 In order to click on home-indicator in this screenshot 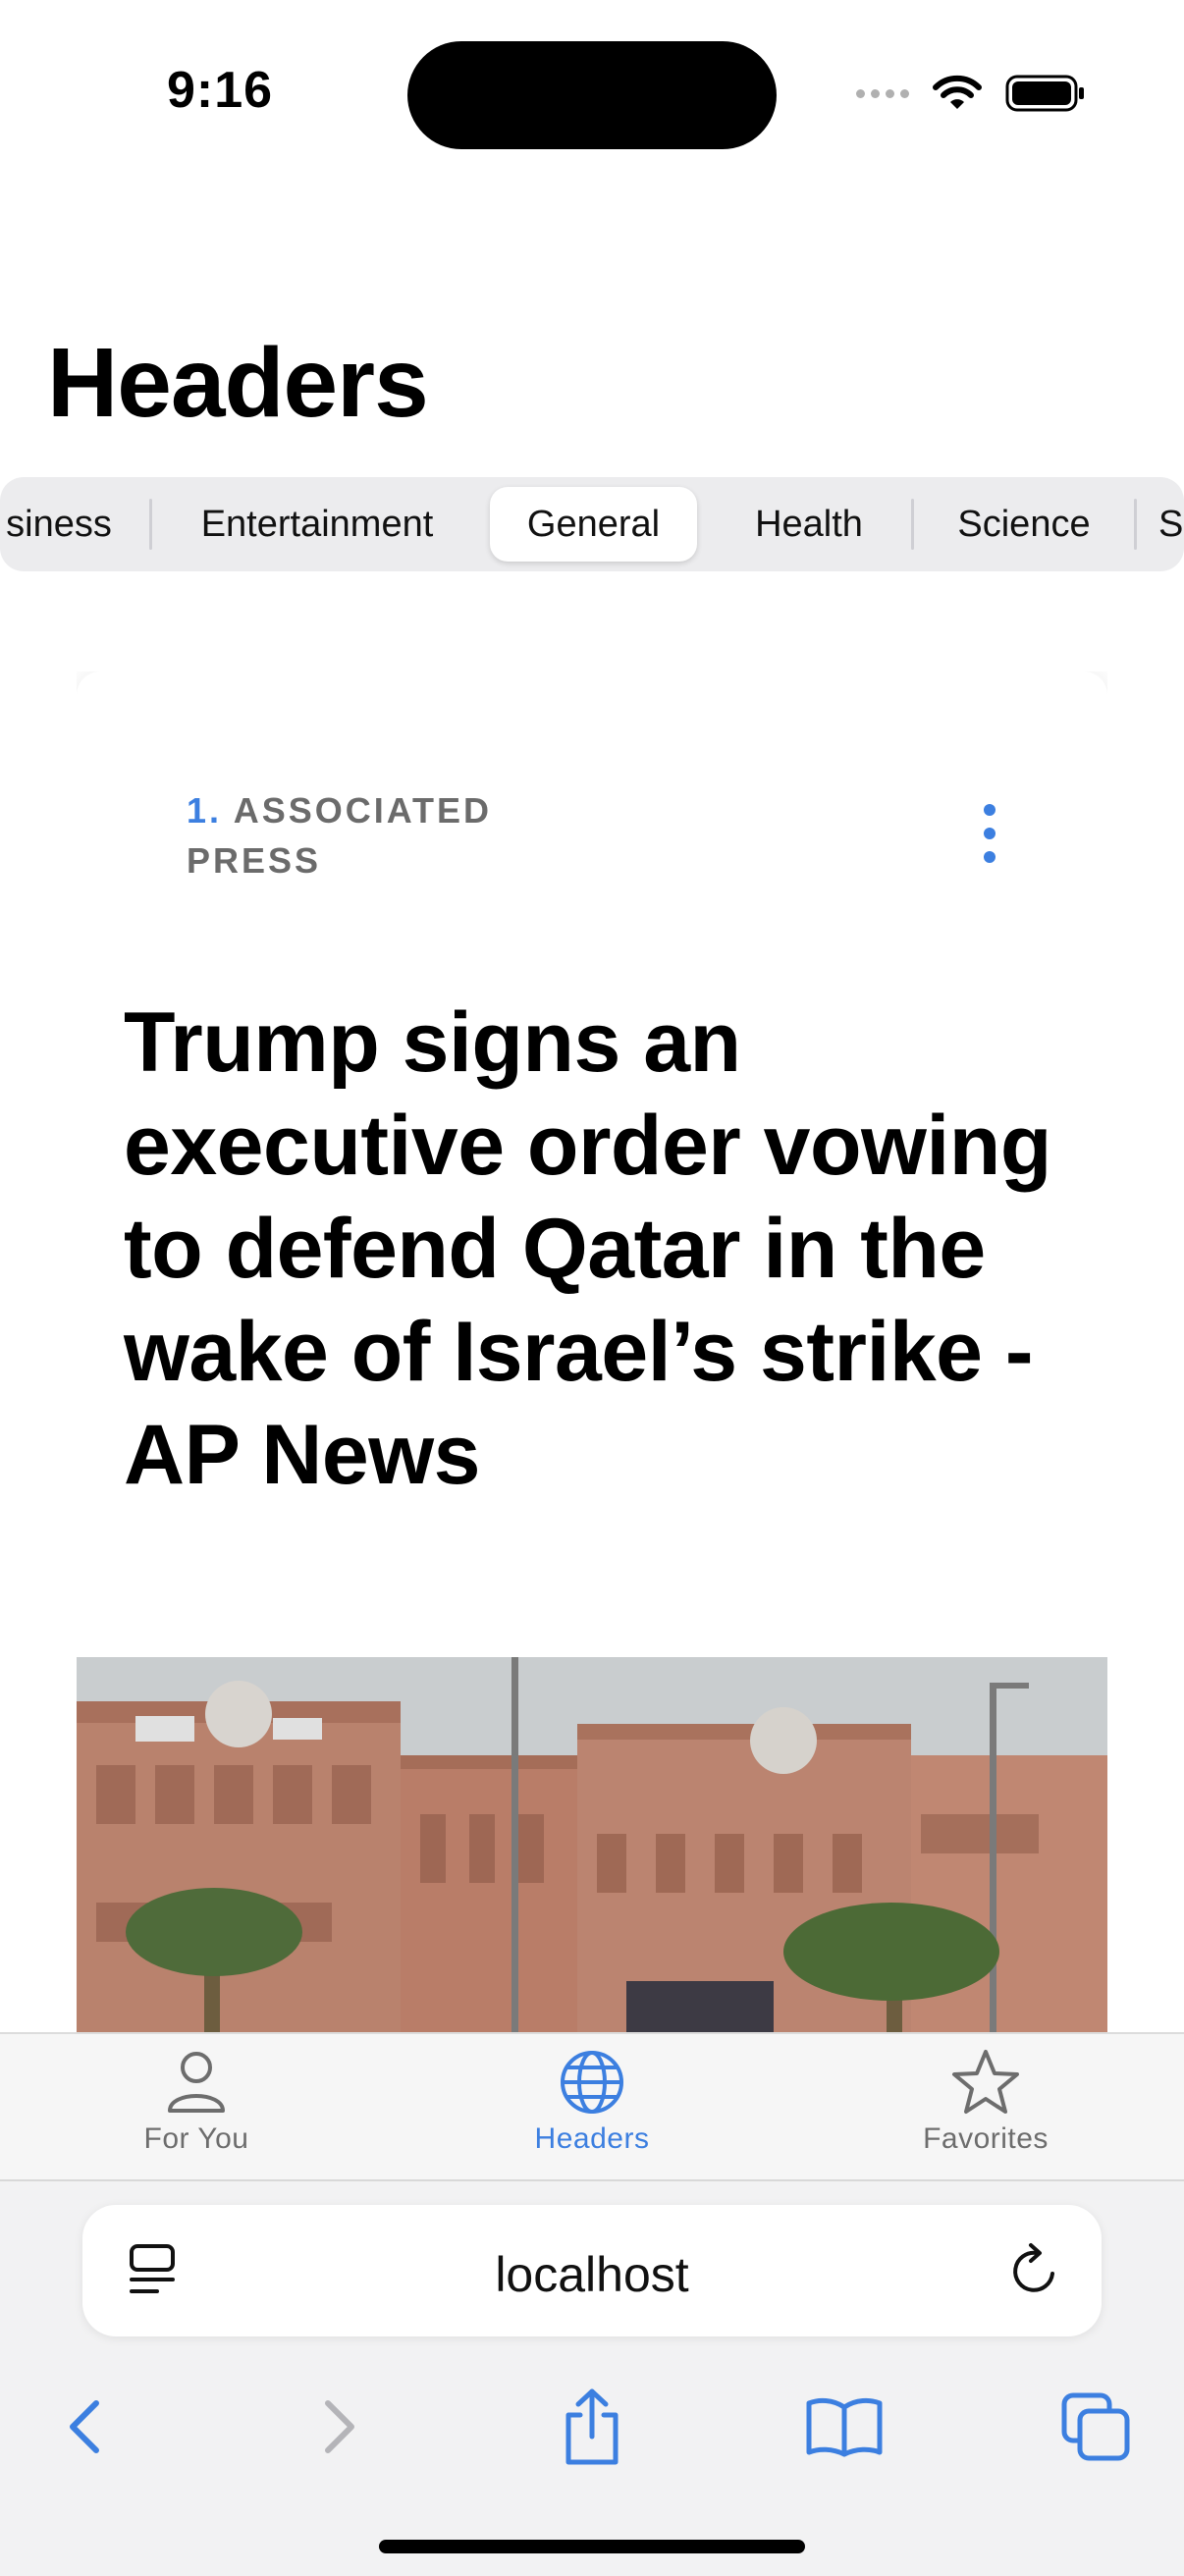, I will do `click(592, 2546)`.